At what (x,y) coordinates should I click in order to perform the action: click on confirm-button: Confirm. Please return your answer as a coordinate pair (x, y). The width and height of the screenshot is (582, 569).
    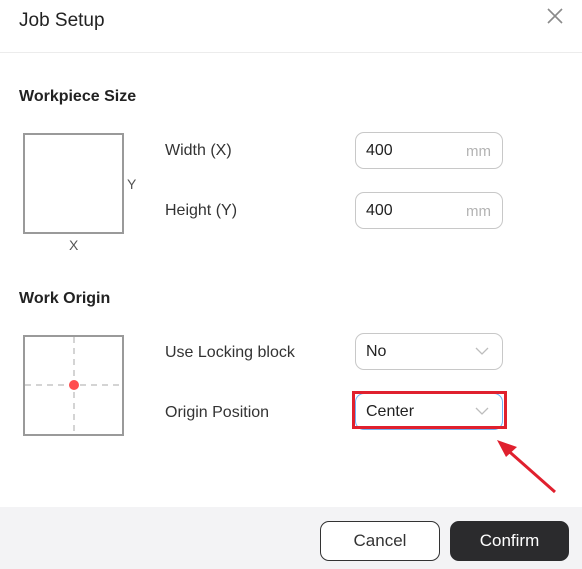
    Looking at the image, I should click on (509, 541).